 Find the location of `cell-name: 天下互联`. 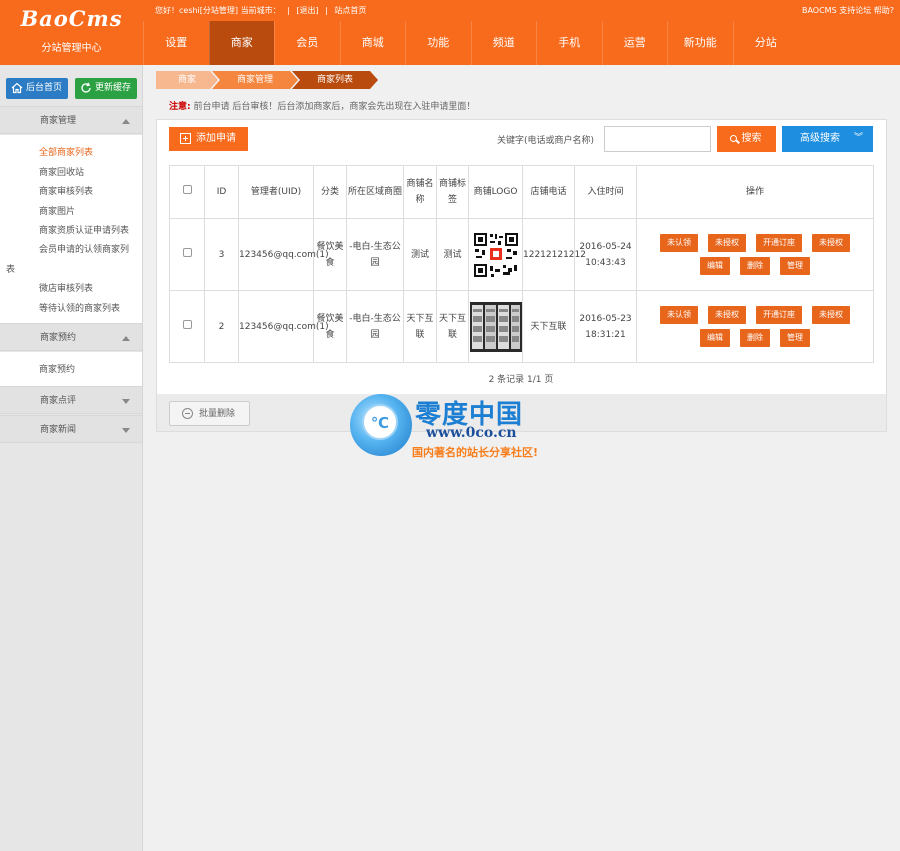

cell-name: 天下互联 is located at coordinates (420, 326).